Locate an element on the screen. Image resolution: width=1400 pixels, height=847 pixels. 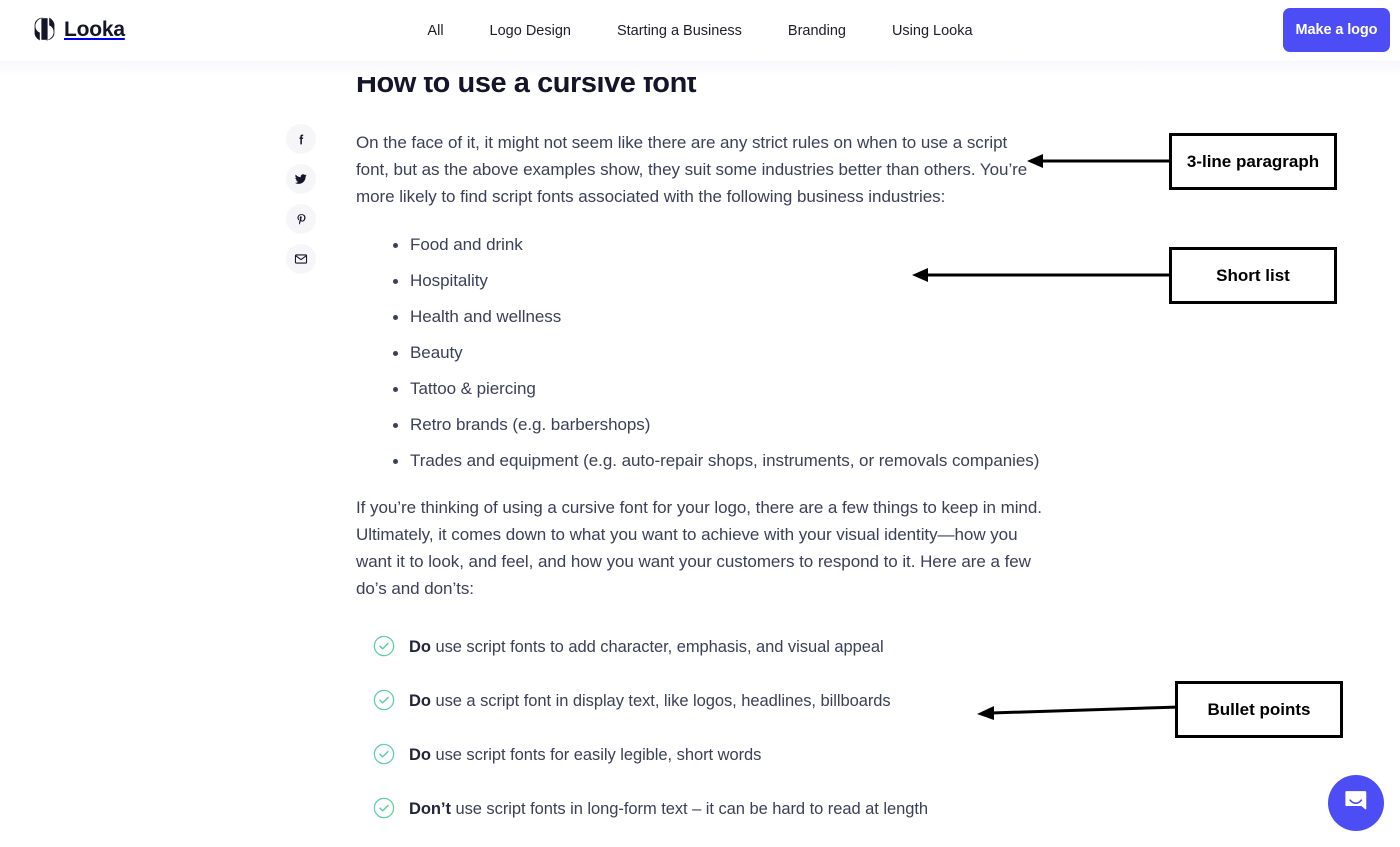
list-item: Beauty is located at coordinates (701, 353).